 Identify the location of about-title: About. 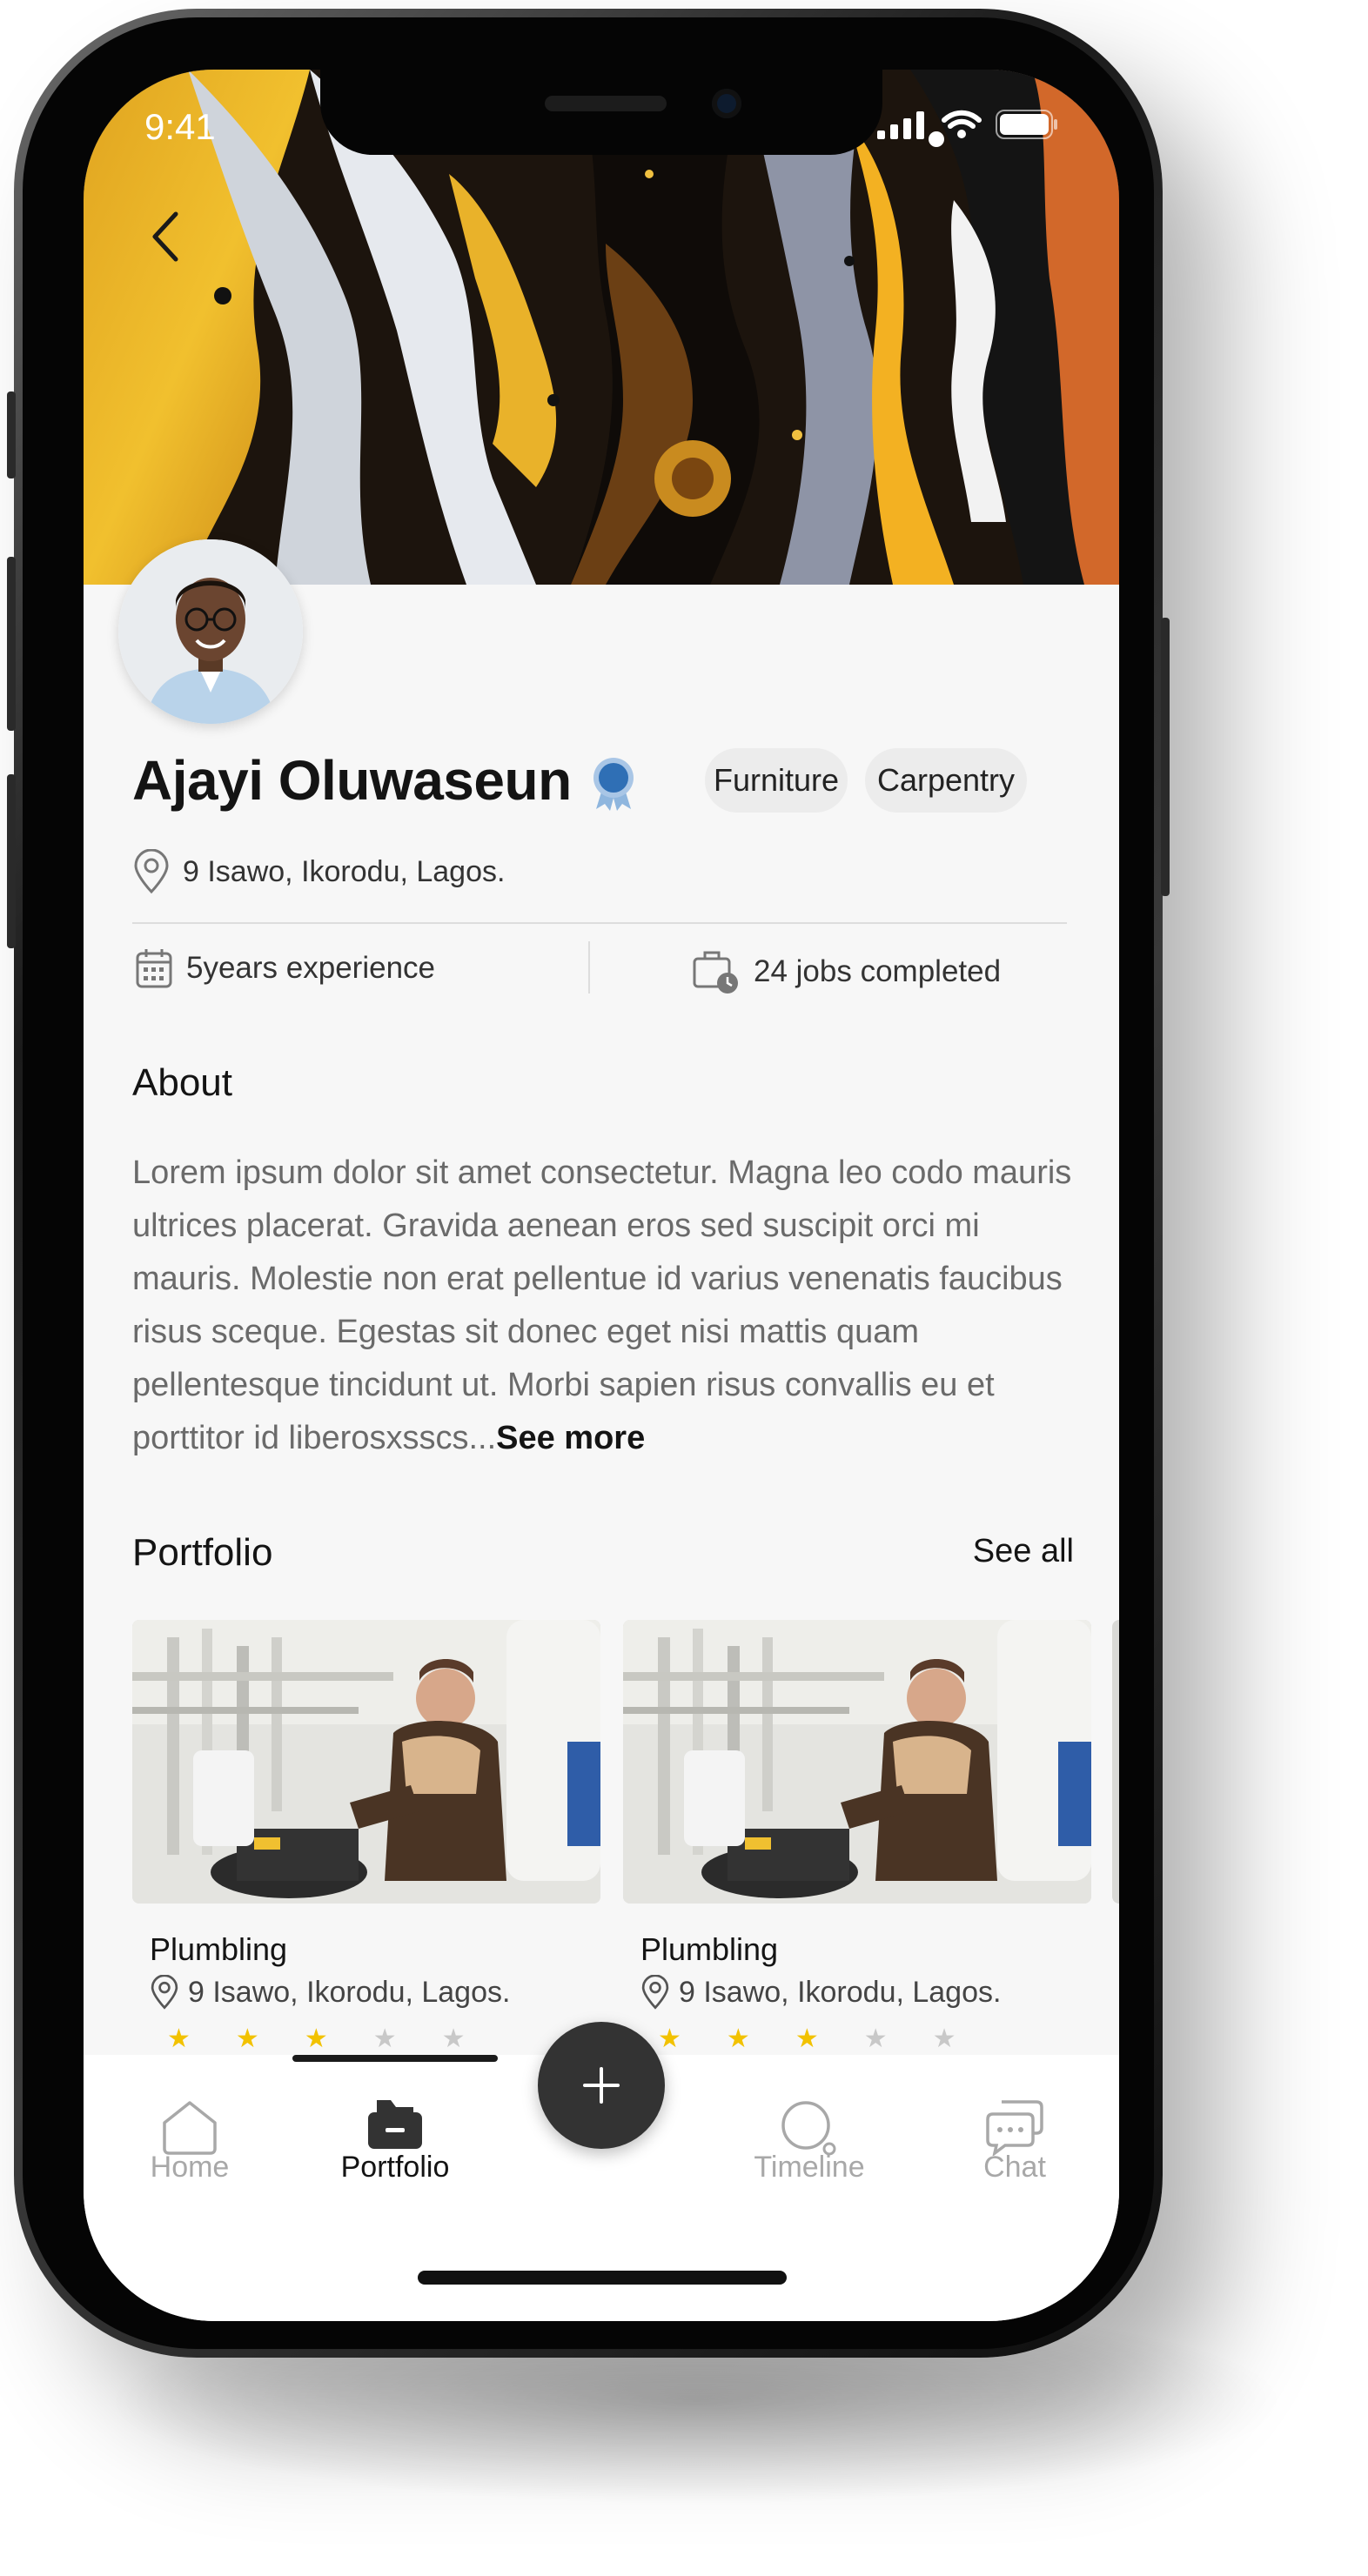
(182, 1082).